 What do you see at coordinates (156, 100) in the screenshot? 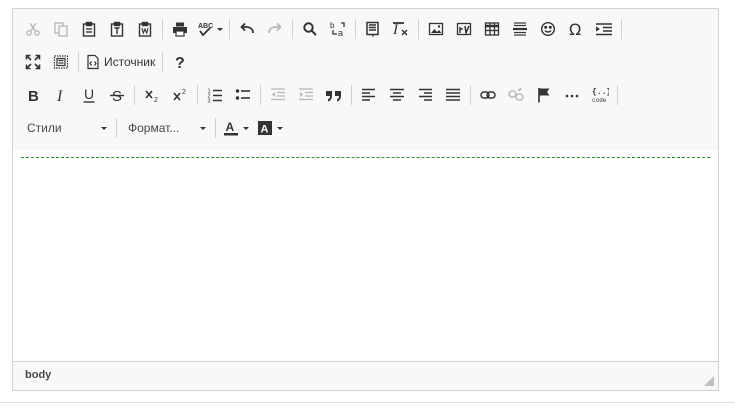
I see `svg-text: 2` at bounding box center [156, 100].